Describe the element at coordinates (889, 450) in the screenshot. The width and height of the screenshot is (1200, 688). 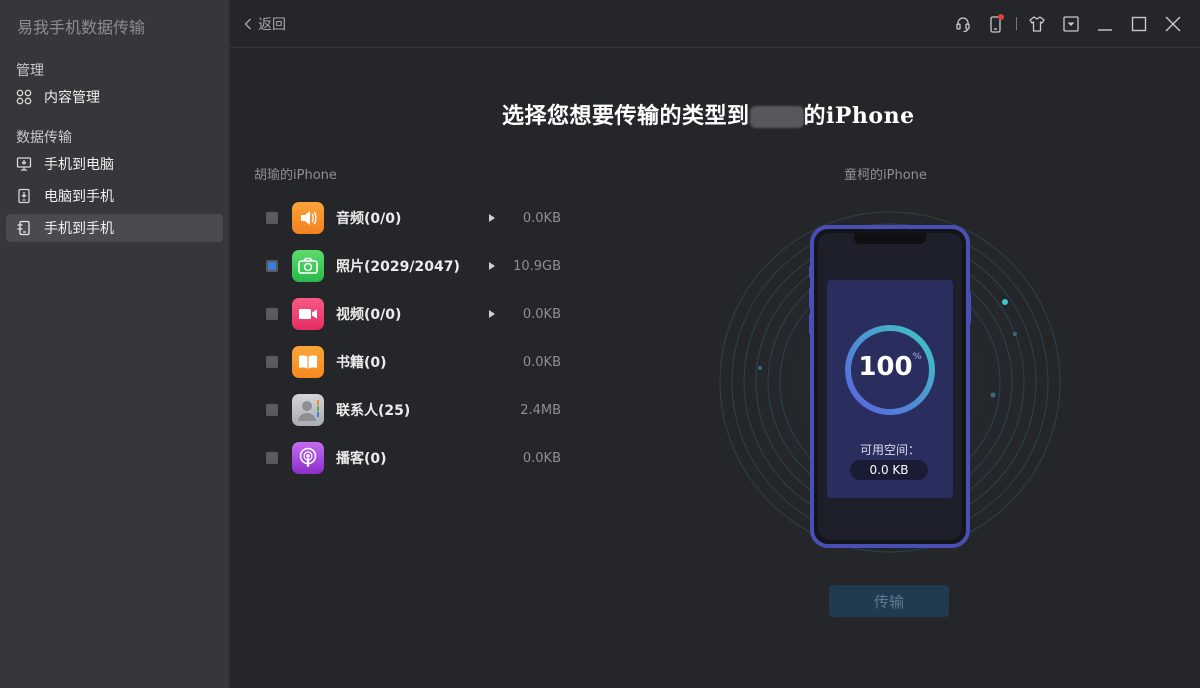
I see `space-label: 可用空间：` at that location.